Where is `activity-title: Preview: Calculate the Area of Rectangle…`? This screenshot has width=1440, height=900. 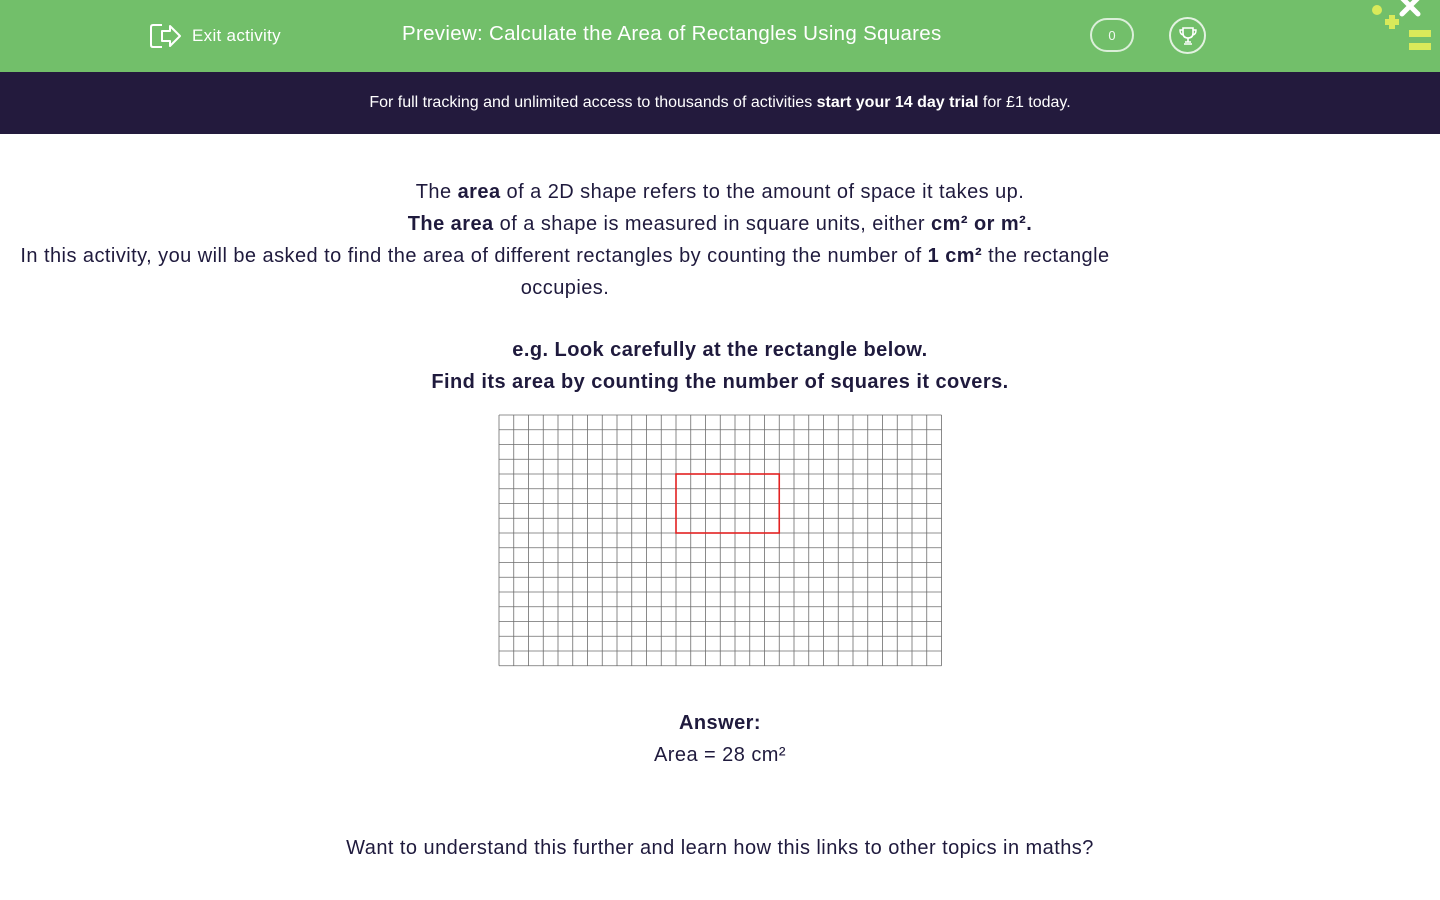
activity-title: Preview: Calculate the Area of Rectangle… is located at coordinates (672, 33).